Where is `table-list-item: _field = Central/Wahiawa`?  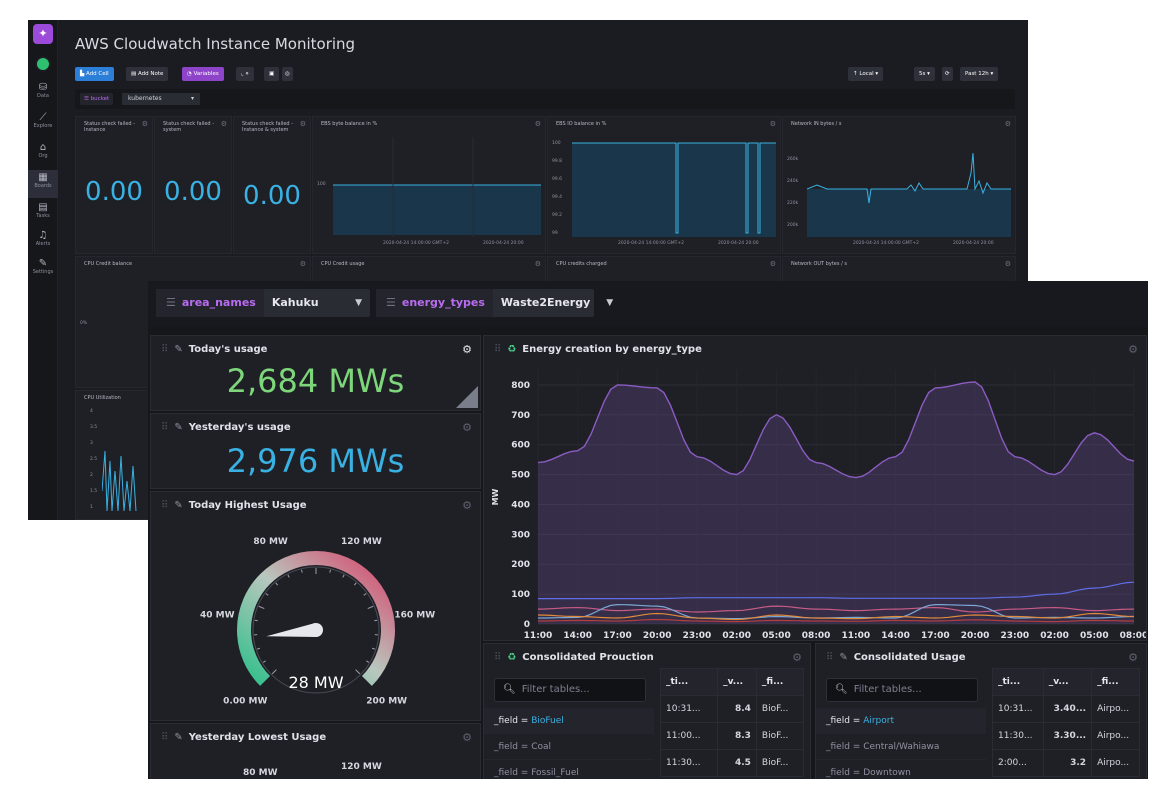 table-list-item: _field = Central/Wahiawa is located at coordinates (901, 747).